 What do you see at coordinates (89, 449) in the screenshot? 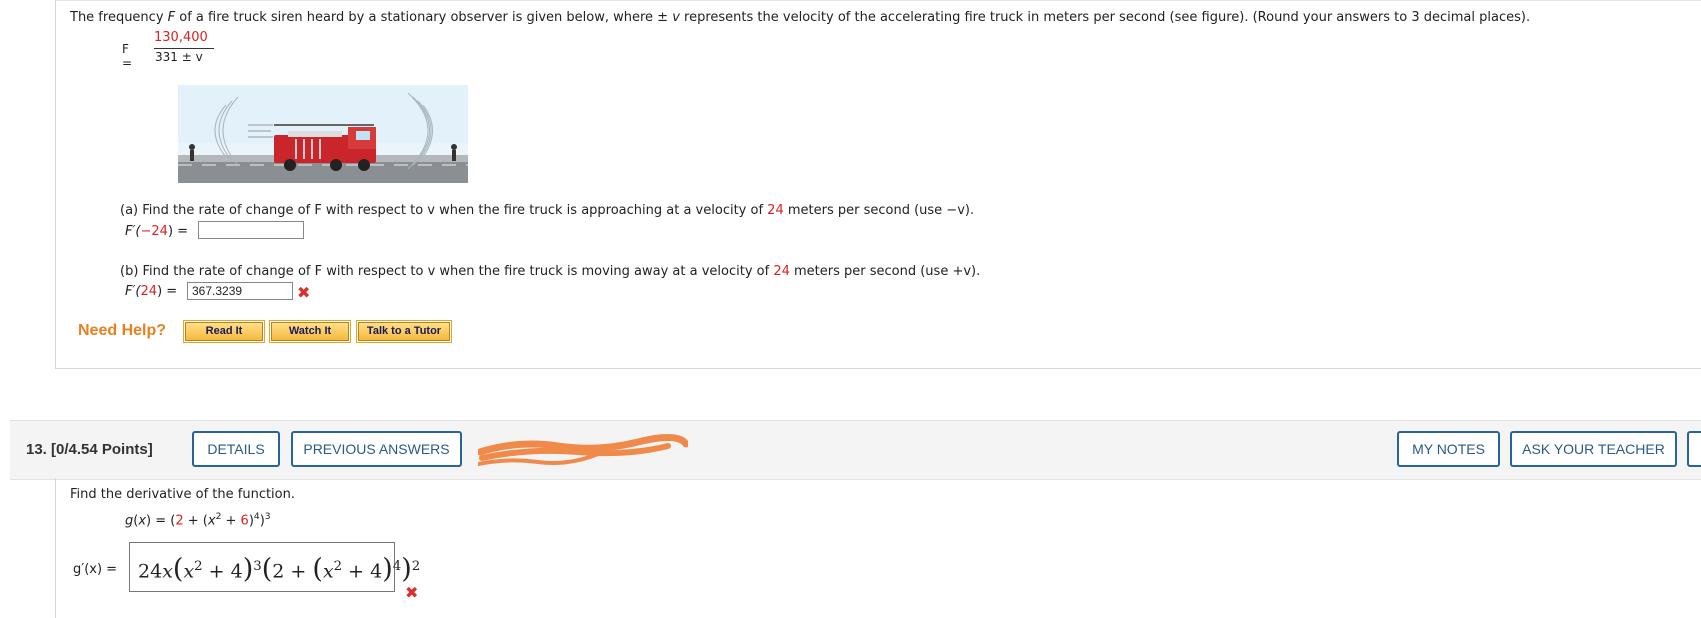
I see `problem-13-points: 13. [0/4.54 Points]` at bounding box center [89, 449].